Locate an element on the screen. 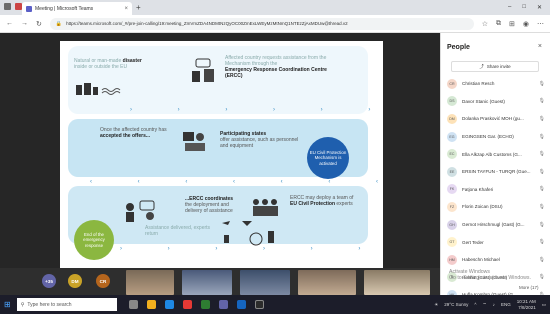 The width and height of the screenshot is (550, 314). participant-name: EGINGSEN Gar. (ECHO) is located at coordinates (488, 137).